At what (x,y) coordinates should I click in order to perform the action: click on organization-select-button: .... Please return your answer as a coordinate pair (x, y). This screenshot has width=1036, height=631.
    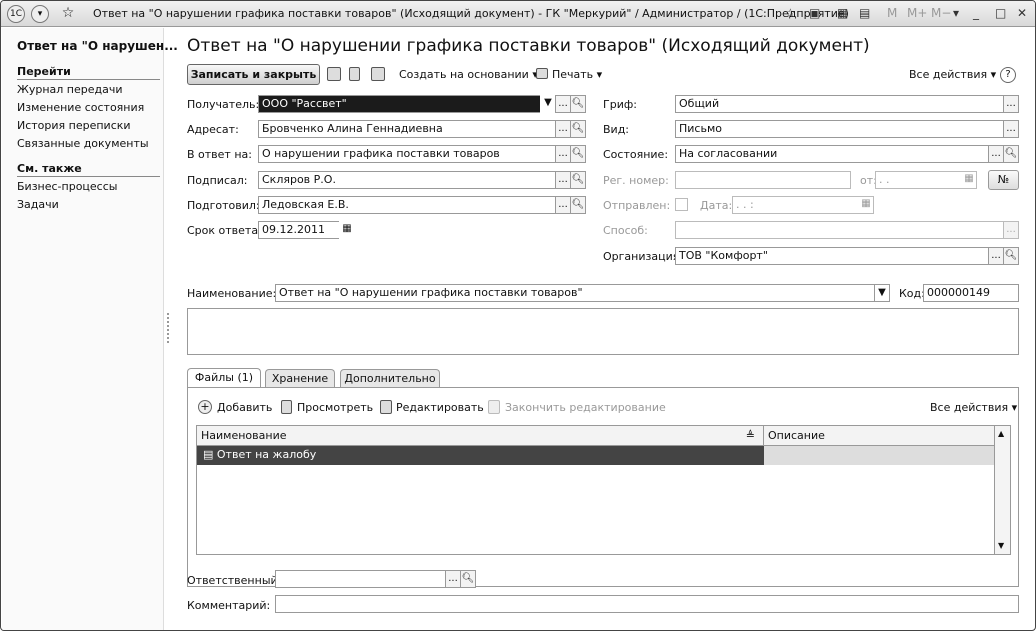
    Looking at the image, I should click on (996, 256).